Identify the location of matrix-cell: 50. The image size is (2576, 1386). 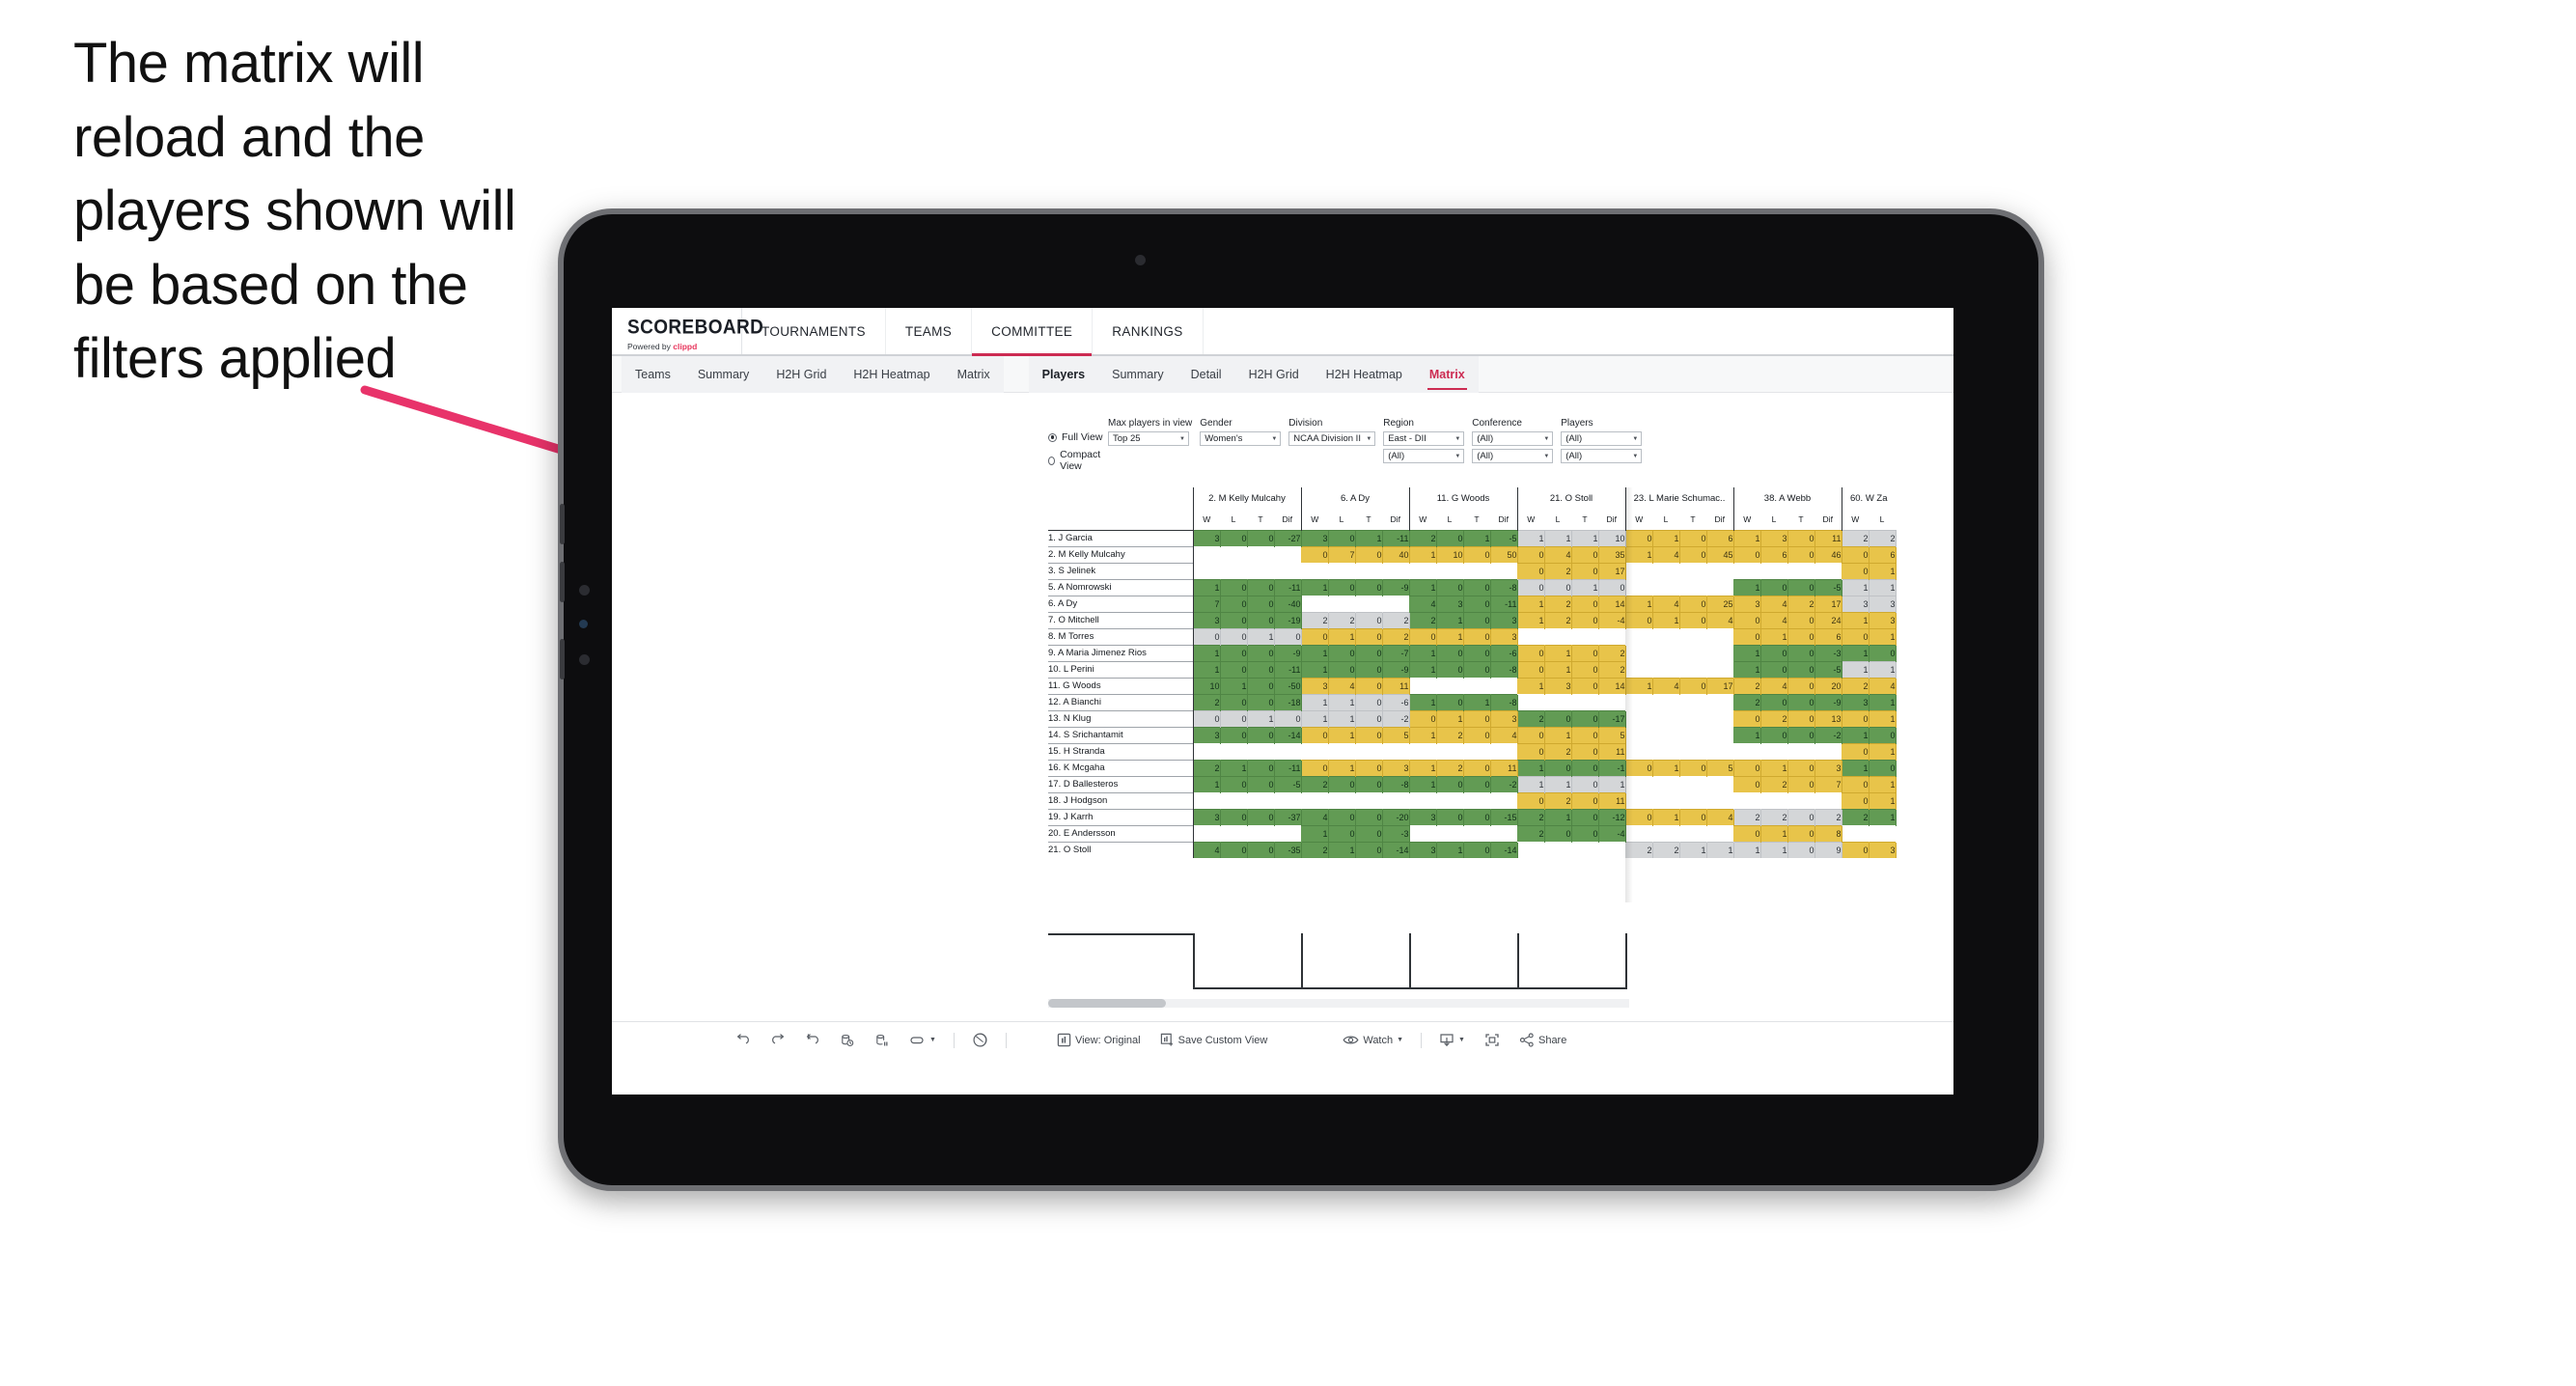
(1504, 554).